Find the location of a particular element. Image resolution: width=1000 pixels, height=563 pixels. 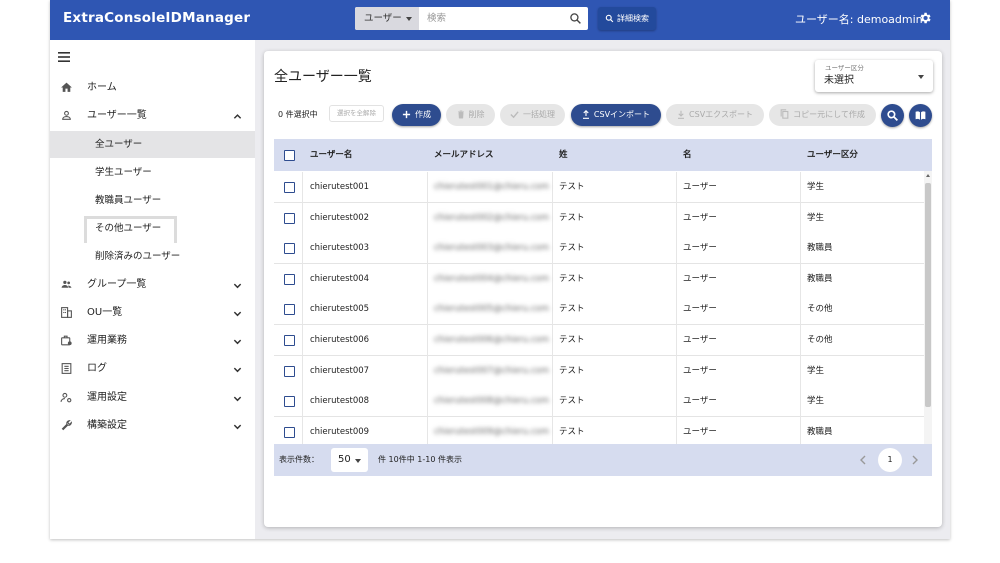

table-scrollbar is located at coordinates (928, 323).